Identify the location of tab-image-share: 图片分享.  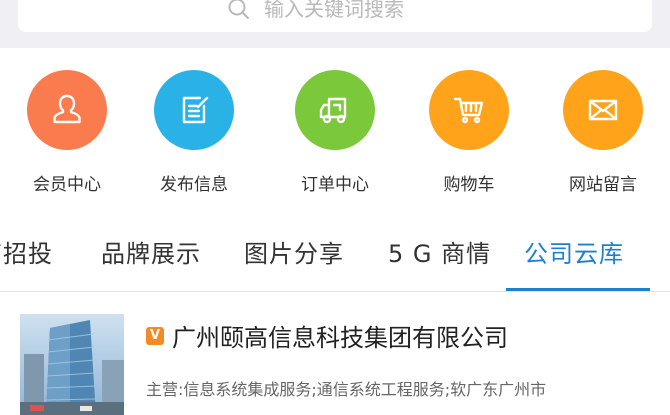
(294, 251).